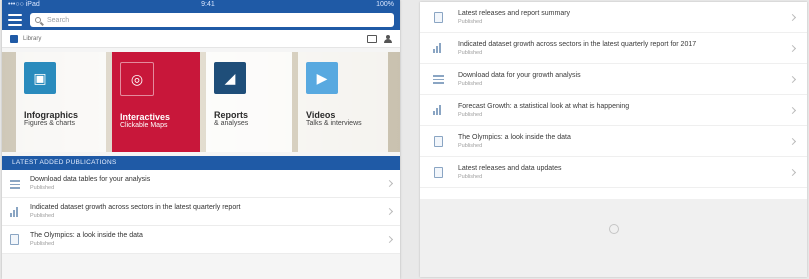 This screenshot has height=279, width=809. Describe the element at coordinates (144, 125) in the screenshot. I see `tile-subtitle: Clickable Maps` at that location.